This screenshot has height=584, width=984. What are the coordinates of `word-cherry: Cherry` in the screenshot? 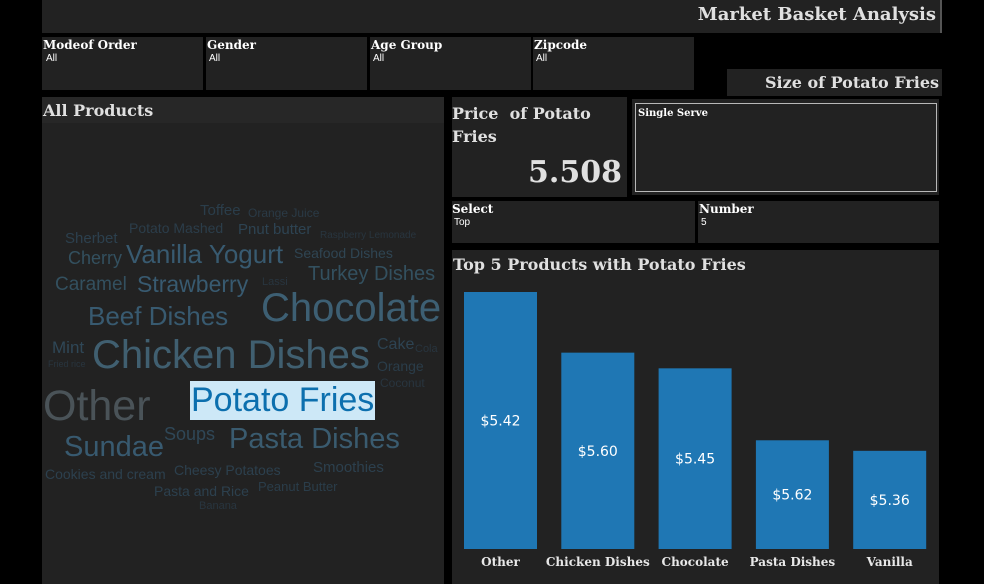 It's located at (95, 258).